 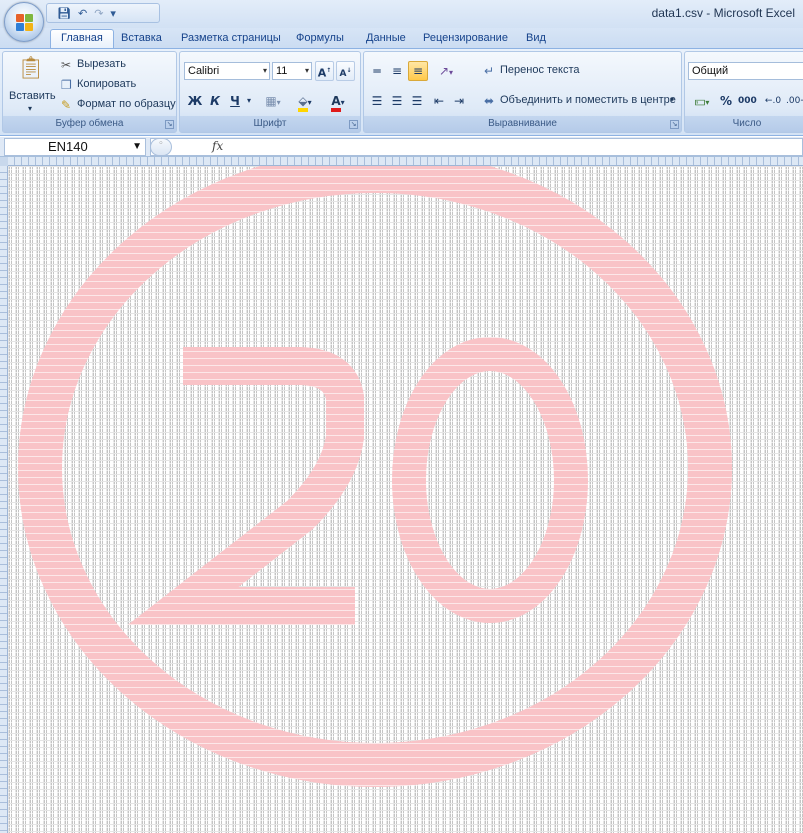 I want to click on currency-button: 💵︎▾, so click(x=702, y=101).